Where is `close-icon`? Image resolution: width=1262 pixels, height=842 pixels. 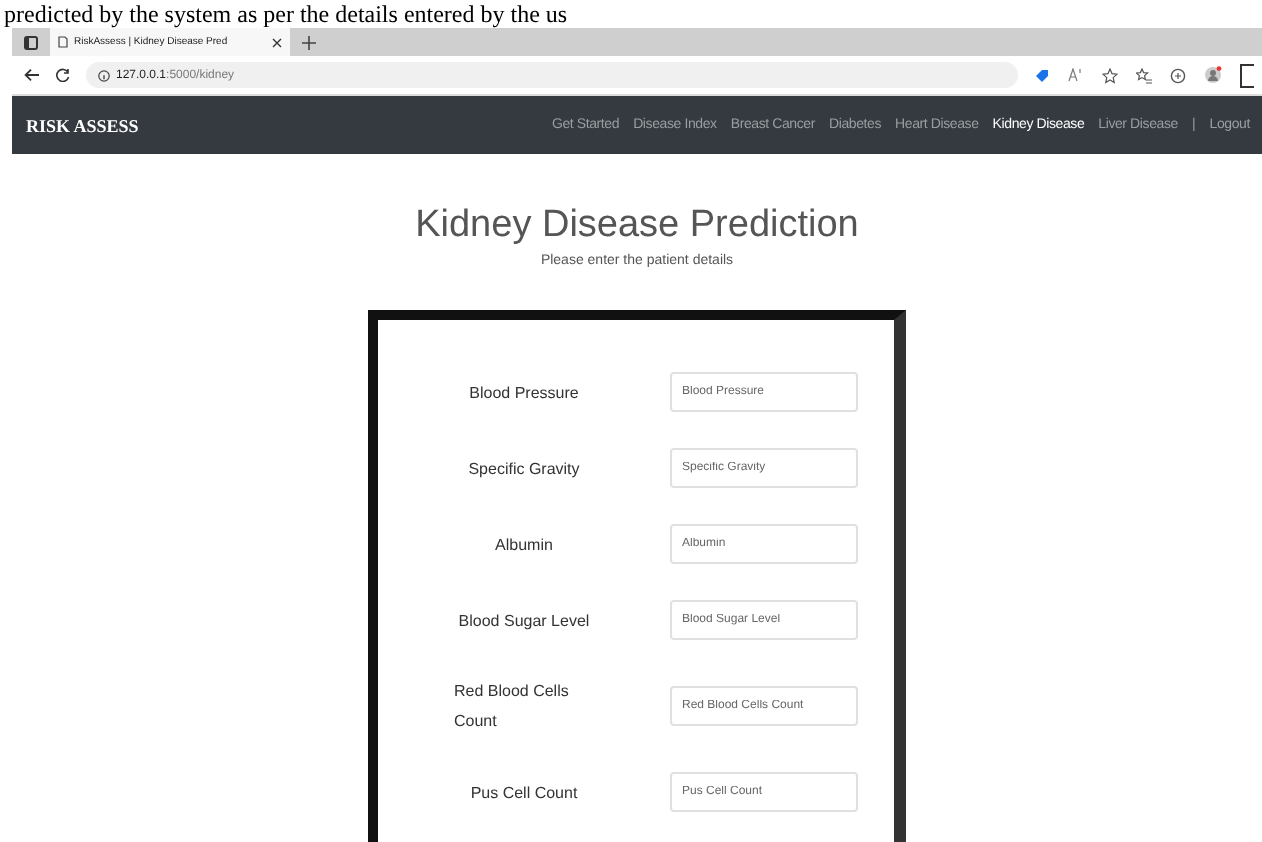
close-icon is located at coordinates (277, 42).